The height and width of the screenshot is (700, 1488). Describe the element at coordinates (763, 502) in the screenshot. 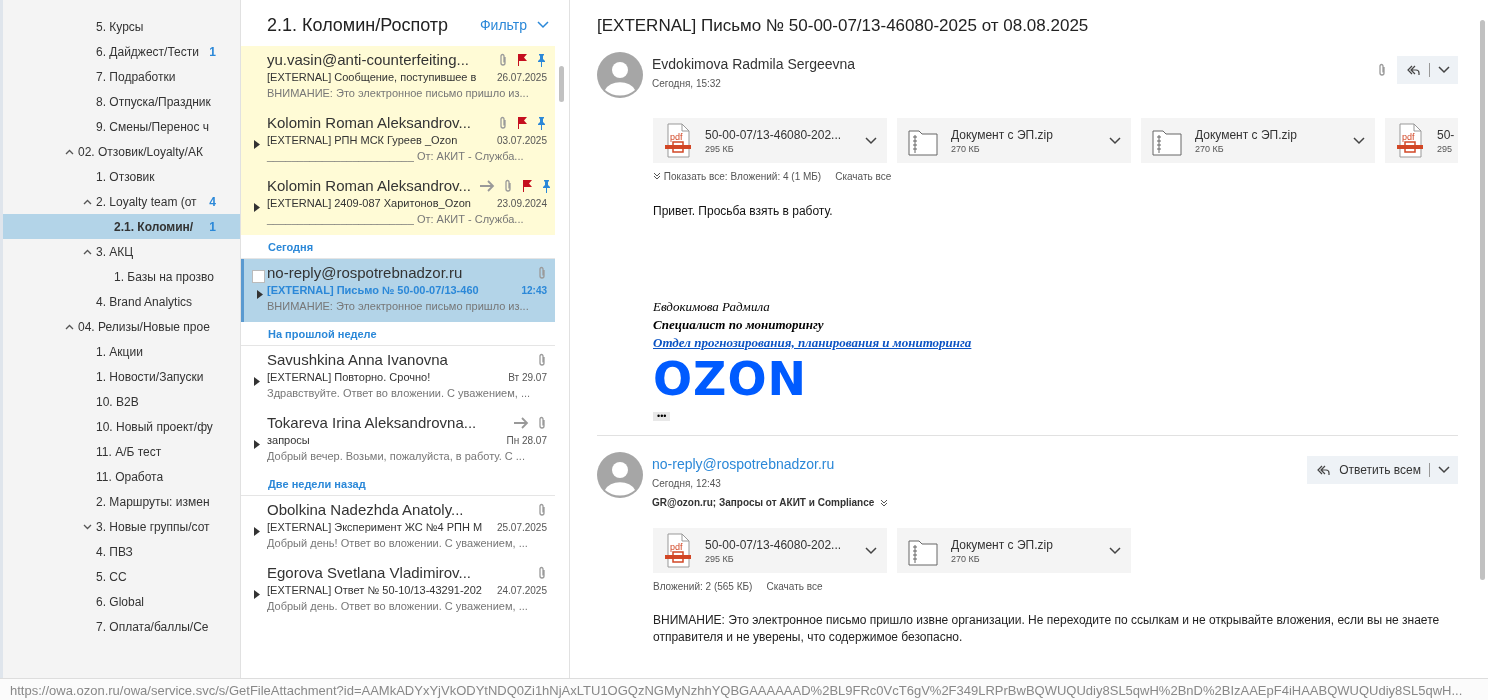

I see `recipients: GR@ozon.ru; Запросы от АКИТ и Compliance` at that location.